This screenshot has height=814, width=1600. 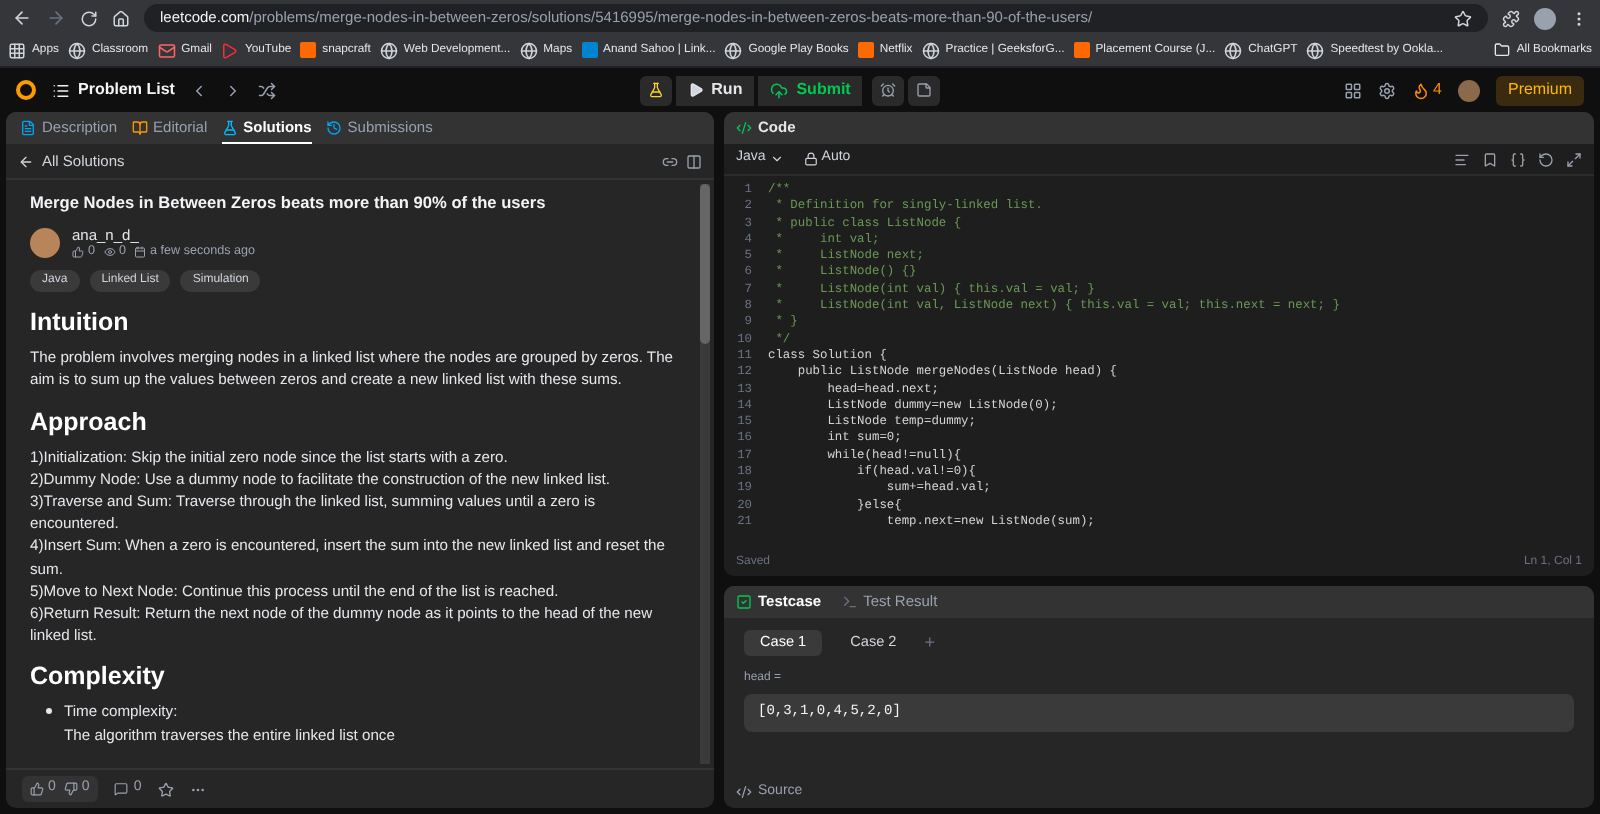 What do you see at coordinates (715, 90) in the screenshot?
I see `run-button: Run` at bounding box center [715, 90].